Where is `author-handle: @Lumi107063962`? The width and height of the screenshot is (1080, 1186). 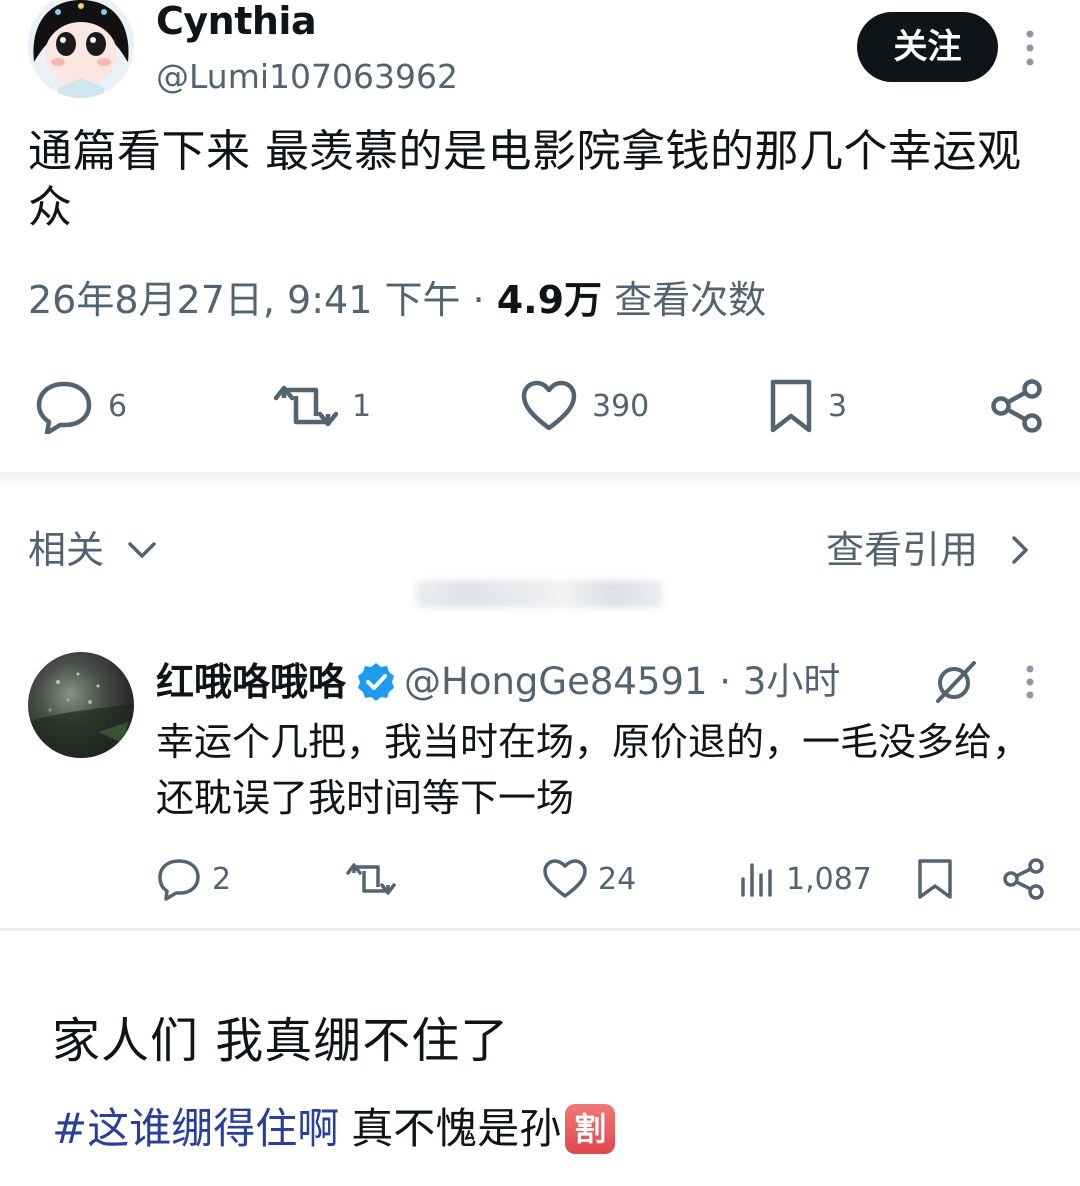 author-handle: @Lumi107063962 is located at coordinates (307, 77).